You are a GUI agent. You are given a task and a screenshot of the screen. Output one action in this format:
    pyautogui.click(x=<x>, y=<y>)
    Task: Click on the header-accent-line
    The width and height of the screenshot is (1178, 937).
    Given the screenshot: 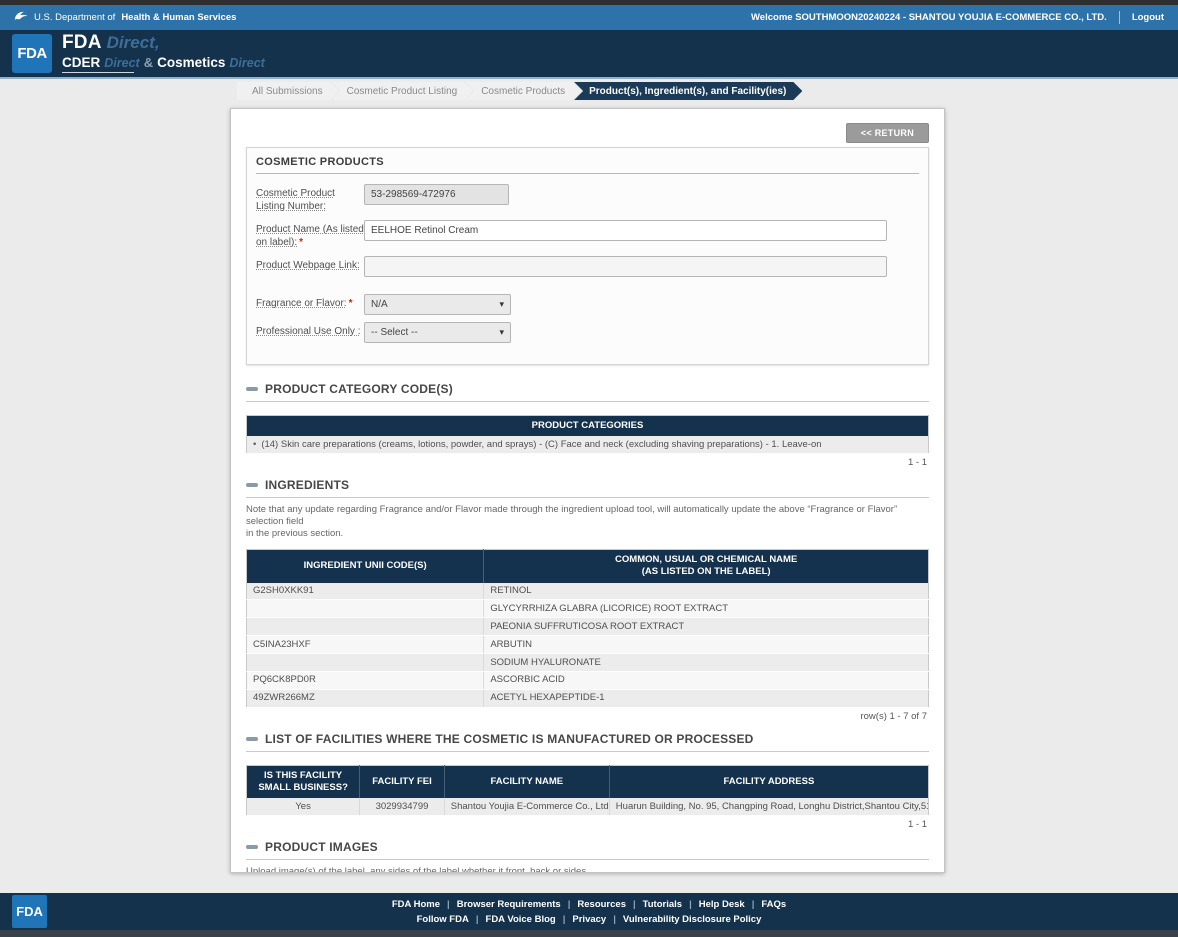 What is the action you would take?
    pyautogui.click(x=589, y=78)
    